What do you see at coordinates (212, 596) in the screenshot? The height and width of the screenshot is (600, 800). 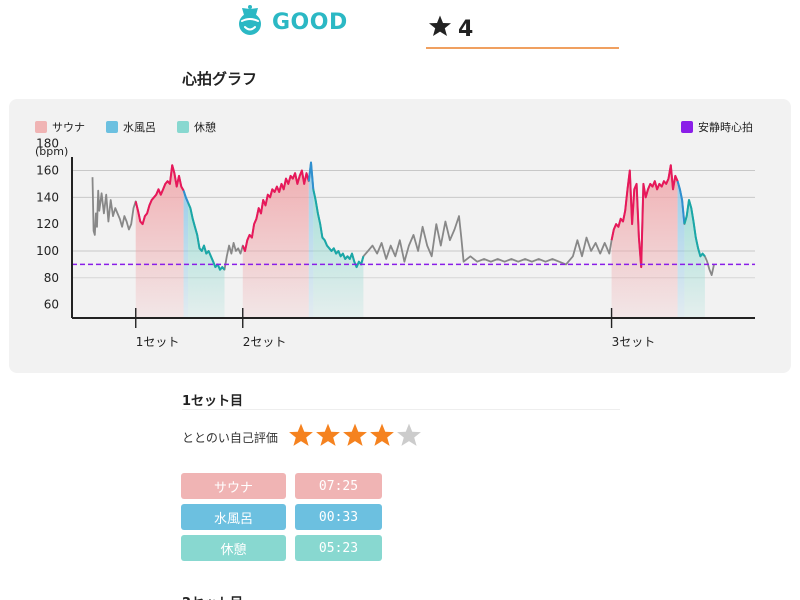 I see `set-2-title: 2セット目` at bounding box center [212, 596].